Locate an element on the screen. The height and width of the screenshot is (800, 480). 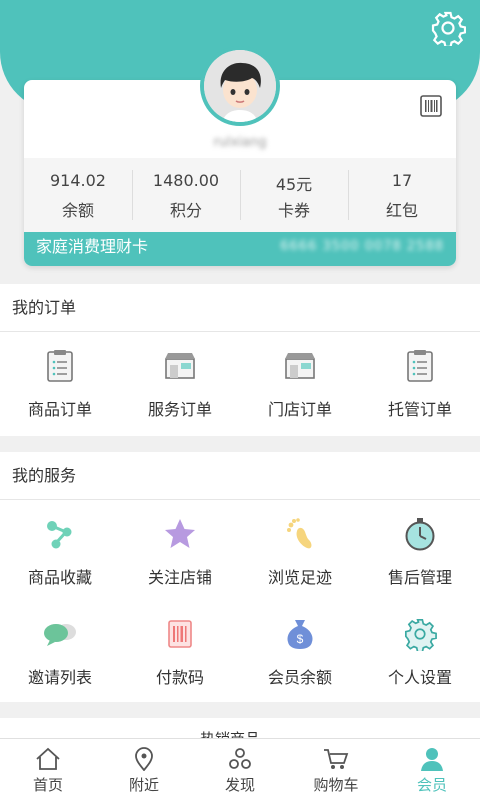
card-info-bar: 家庭消费理财卡 6666 3500 0078 2588 is located at coordinates (240, 249).